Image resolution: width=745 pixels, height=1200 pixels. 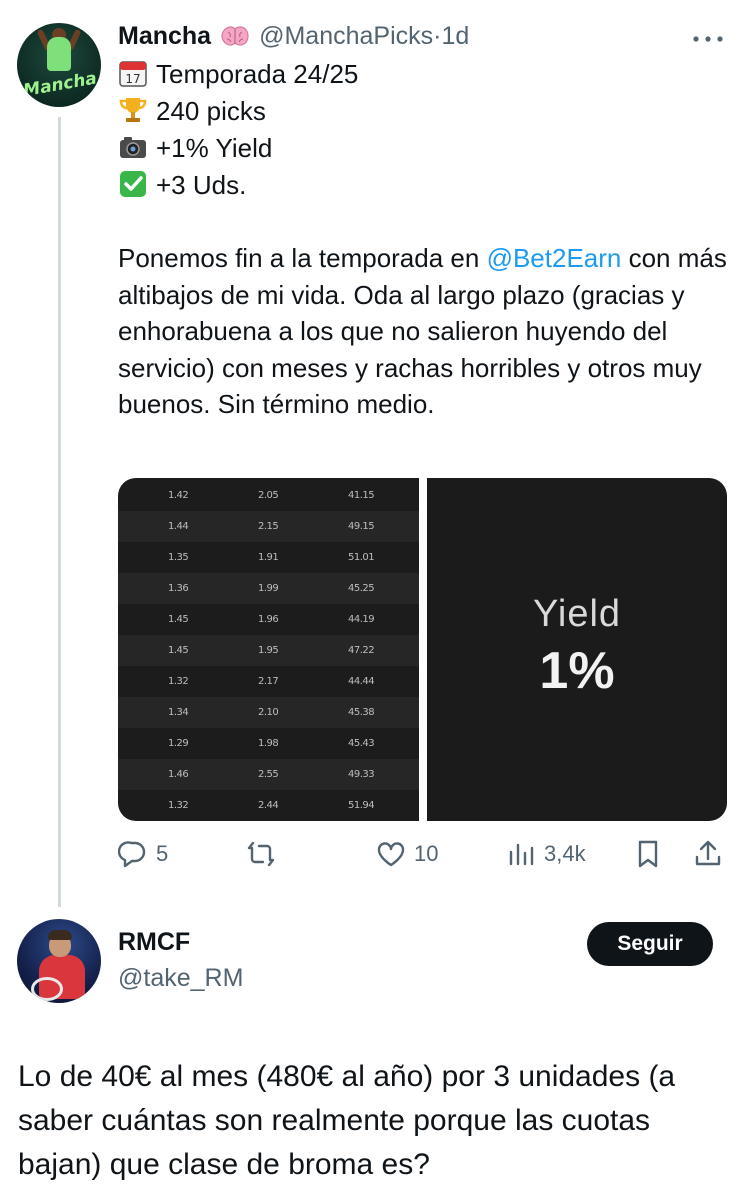 What do you see at coordinates (361, 743) in the screenshot?
I see `media-table-cell: 45.43` at bounding box center [361, 743].